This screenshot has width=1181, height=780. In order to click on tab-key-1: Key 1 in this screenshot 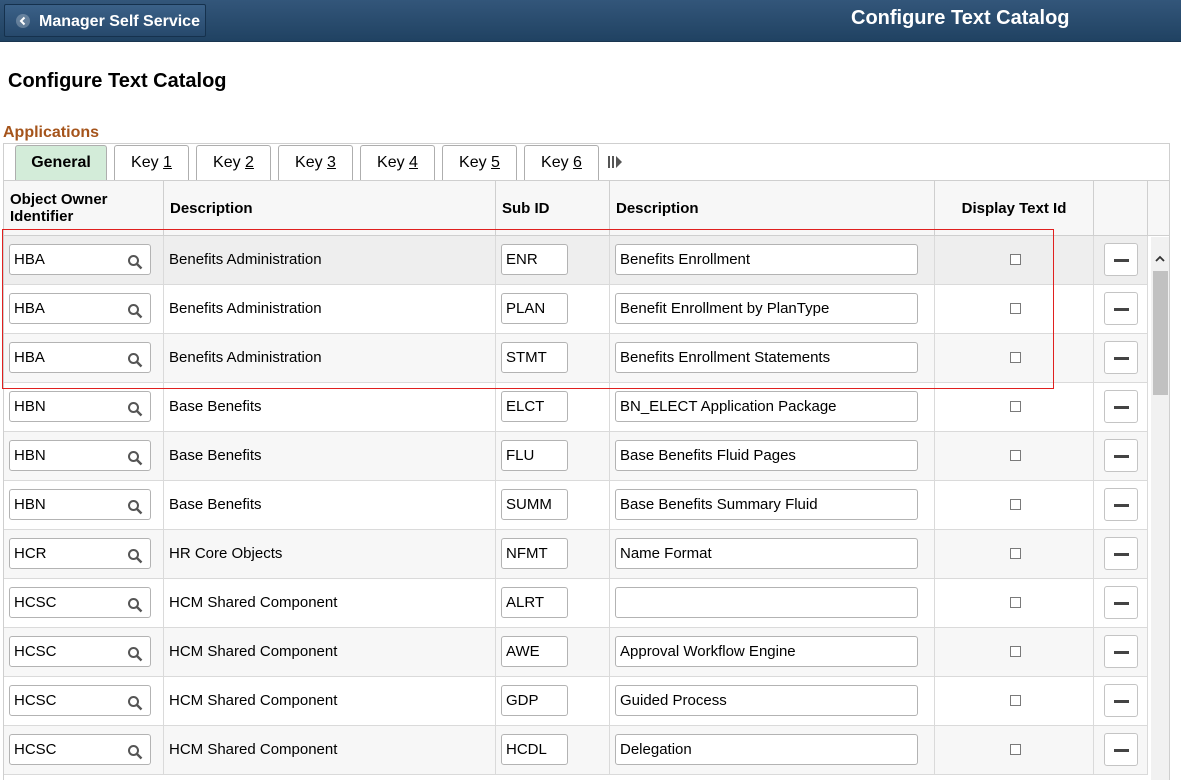, I will do `click(151, 163)`.